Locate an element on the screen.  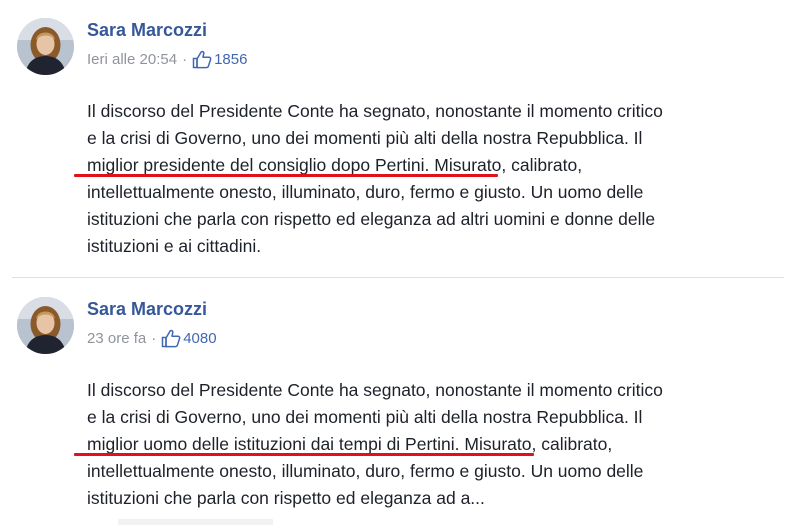
post-text-line: istituzioni e ai cittadini. is located at coordinates (174, 246).